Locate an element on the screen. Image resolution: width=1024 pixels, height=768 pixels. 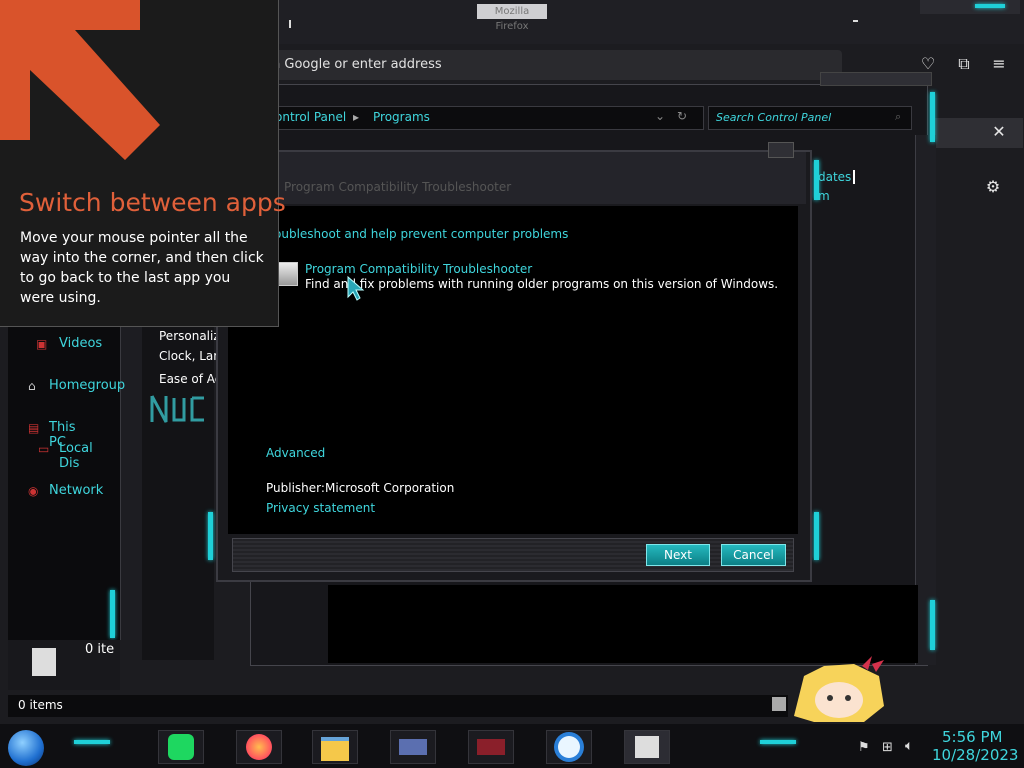
dialog-title: Program Compatibility Troubleshooter is located at coordinates (398, 187).